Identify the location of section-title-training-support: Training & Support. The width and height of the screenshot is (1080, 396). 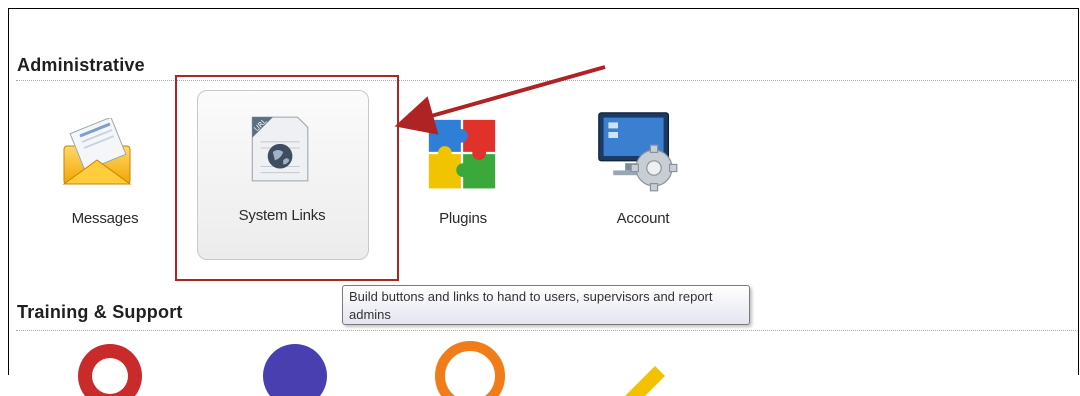
(100, 312).